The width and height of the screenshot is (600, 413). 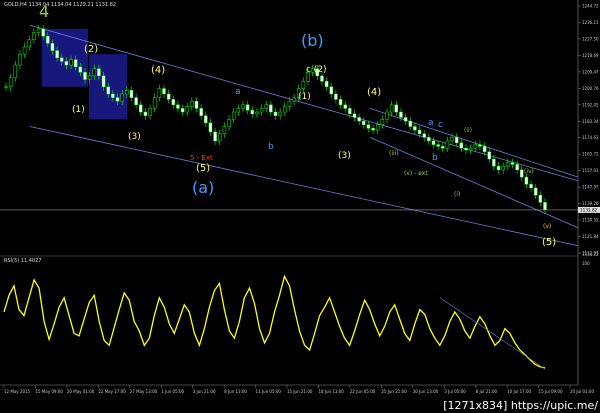 I want to click on y-tick-label: 1244.72, so click(x=590, y=6).